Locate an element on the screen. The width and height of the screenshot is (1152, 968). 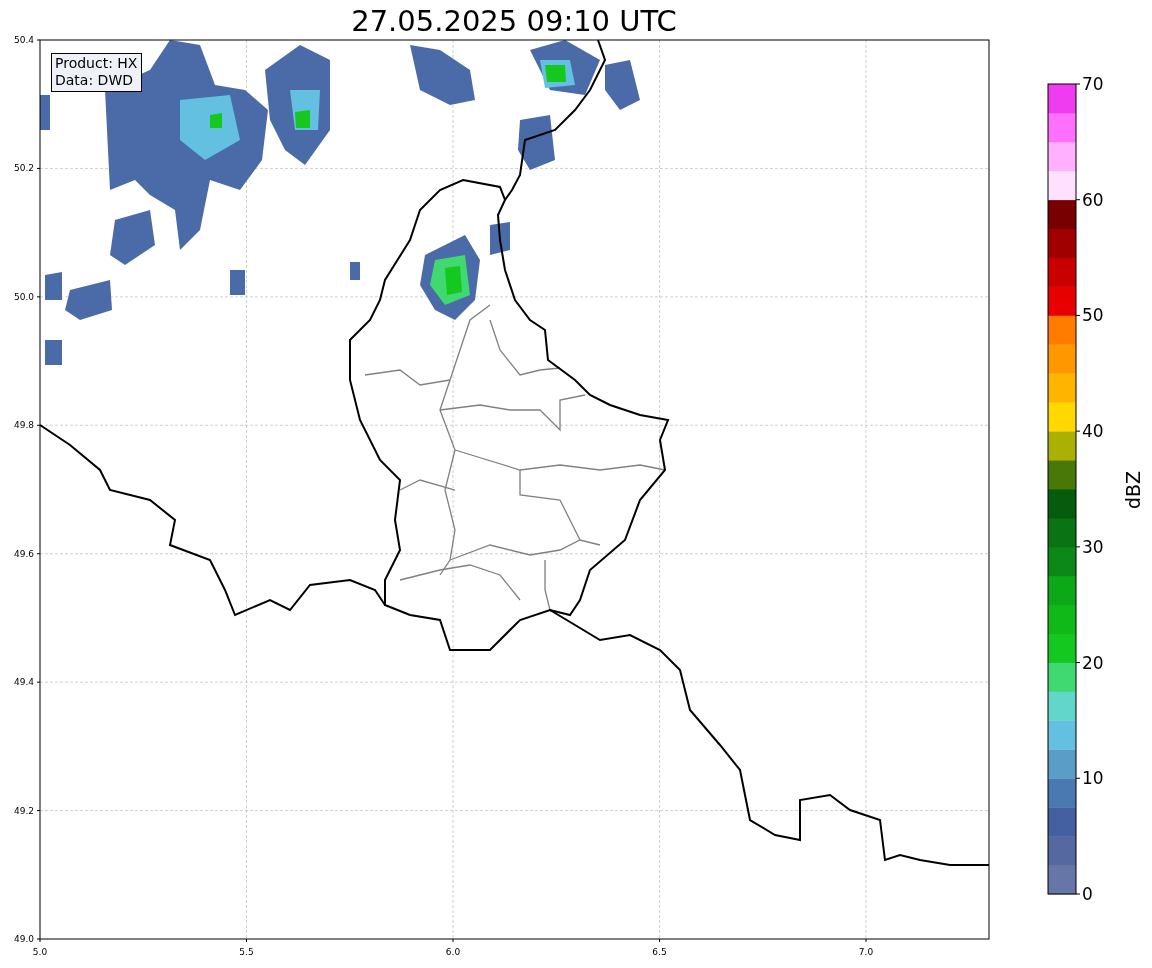
colorbar-tick-label: 30 is located at coordinates (1093, 546).